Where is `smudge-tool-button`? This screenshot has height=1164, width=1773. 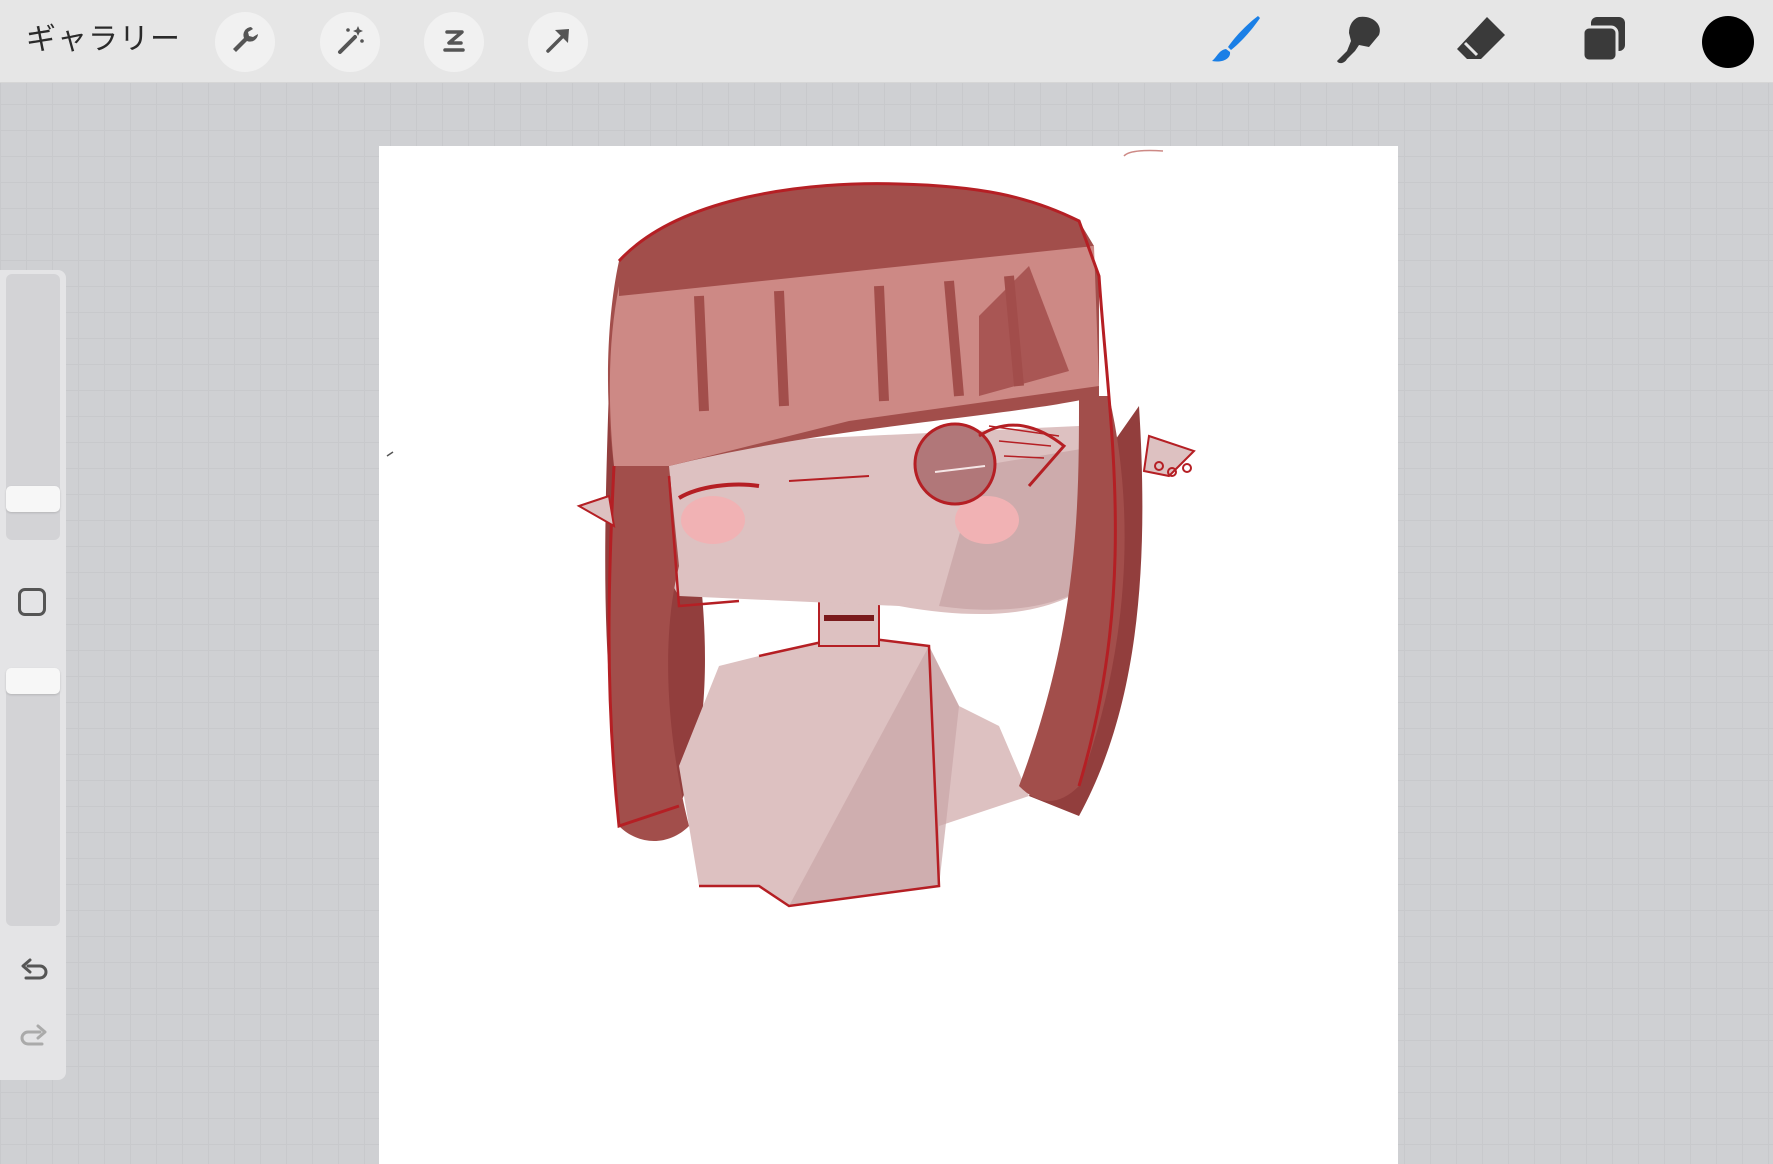
smudge-tool-button is located at coordinates (1358, 42).